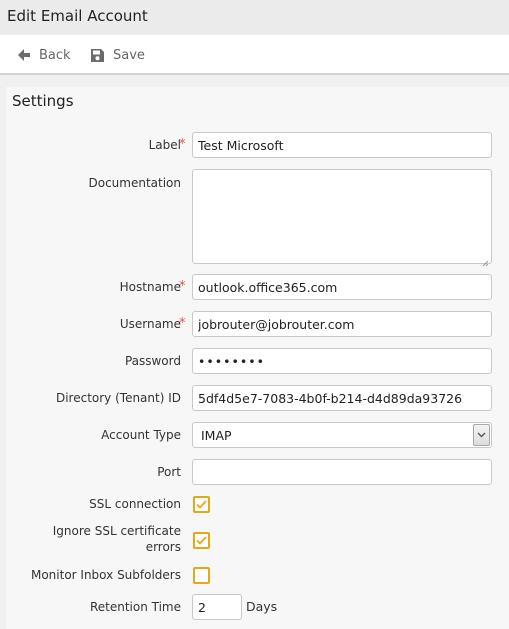  Describe the element at coordinates (169, 472) in the screenshot. I see `port-label: Port` at that location.